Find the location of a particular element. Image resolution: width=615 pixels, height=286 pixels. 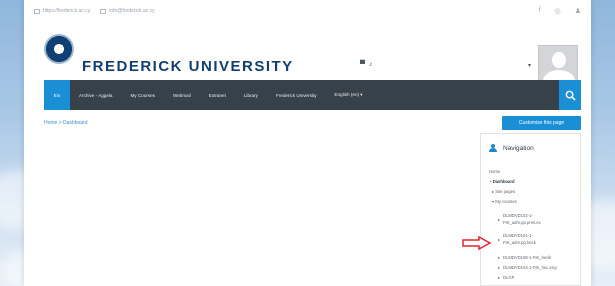

facebook-icon: f is located at coordinates (540, 11).